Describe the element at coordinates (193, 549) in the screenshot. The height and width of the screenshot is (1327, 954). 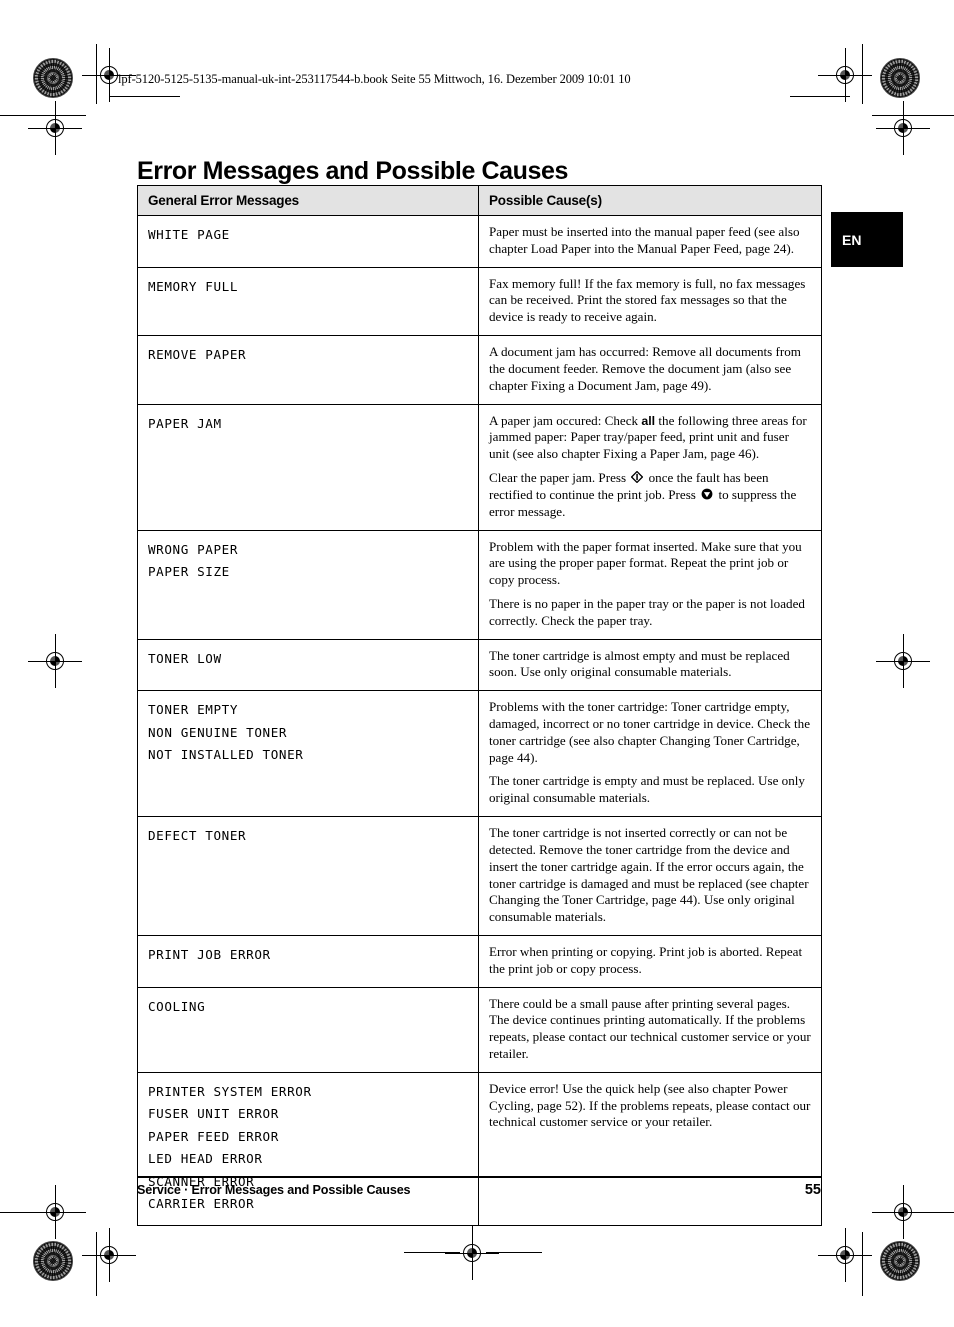
I see `error-code: WRONG PAPER` at that location.